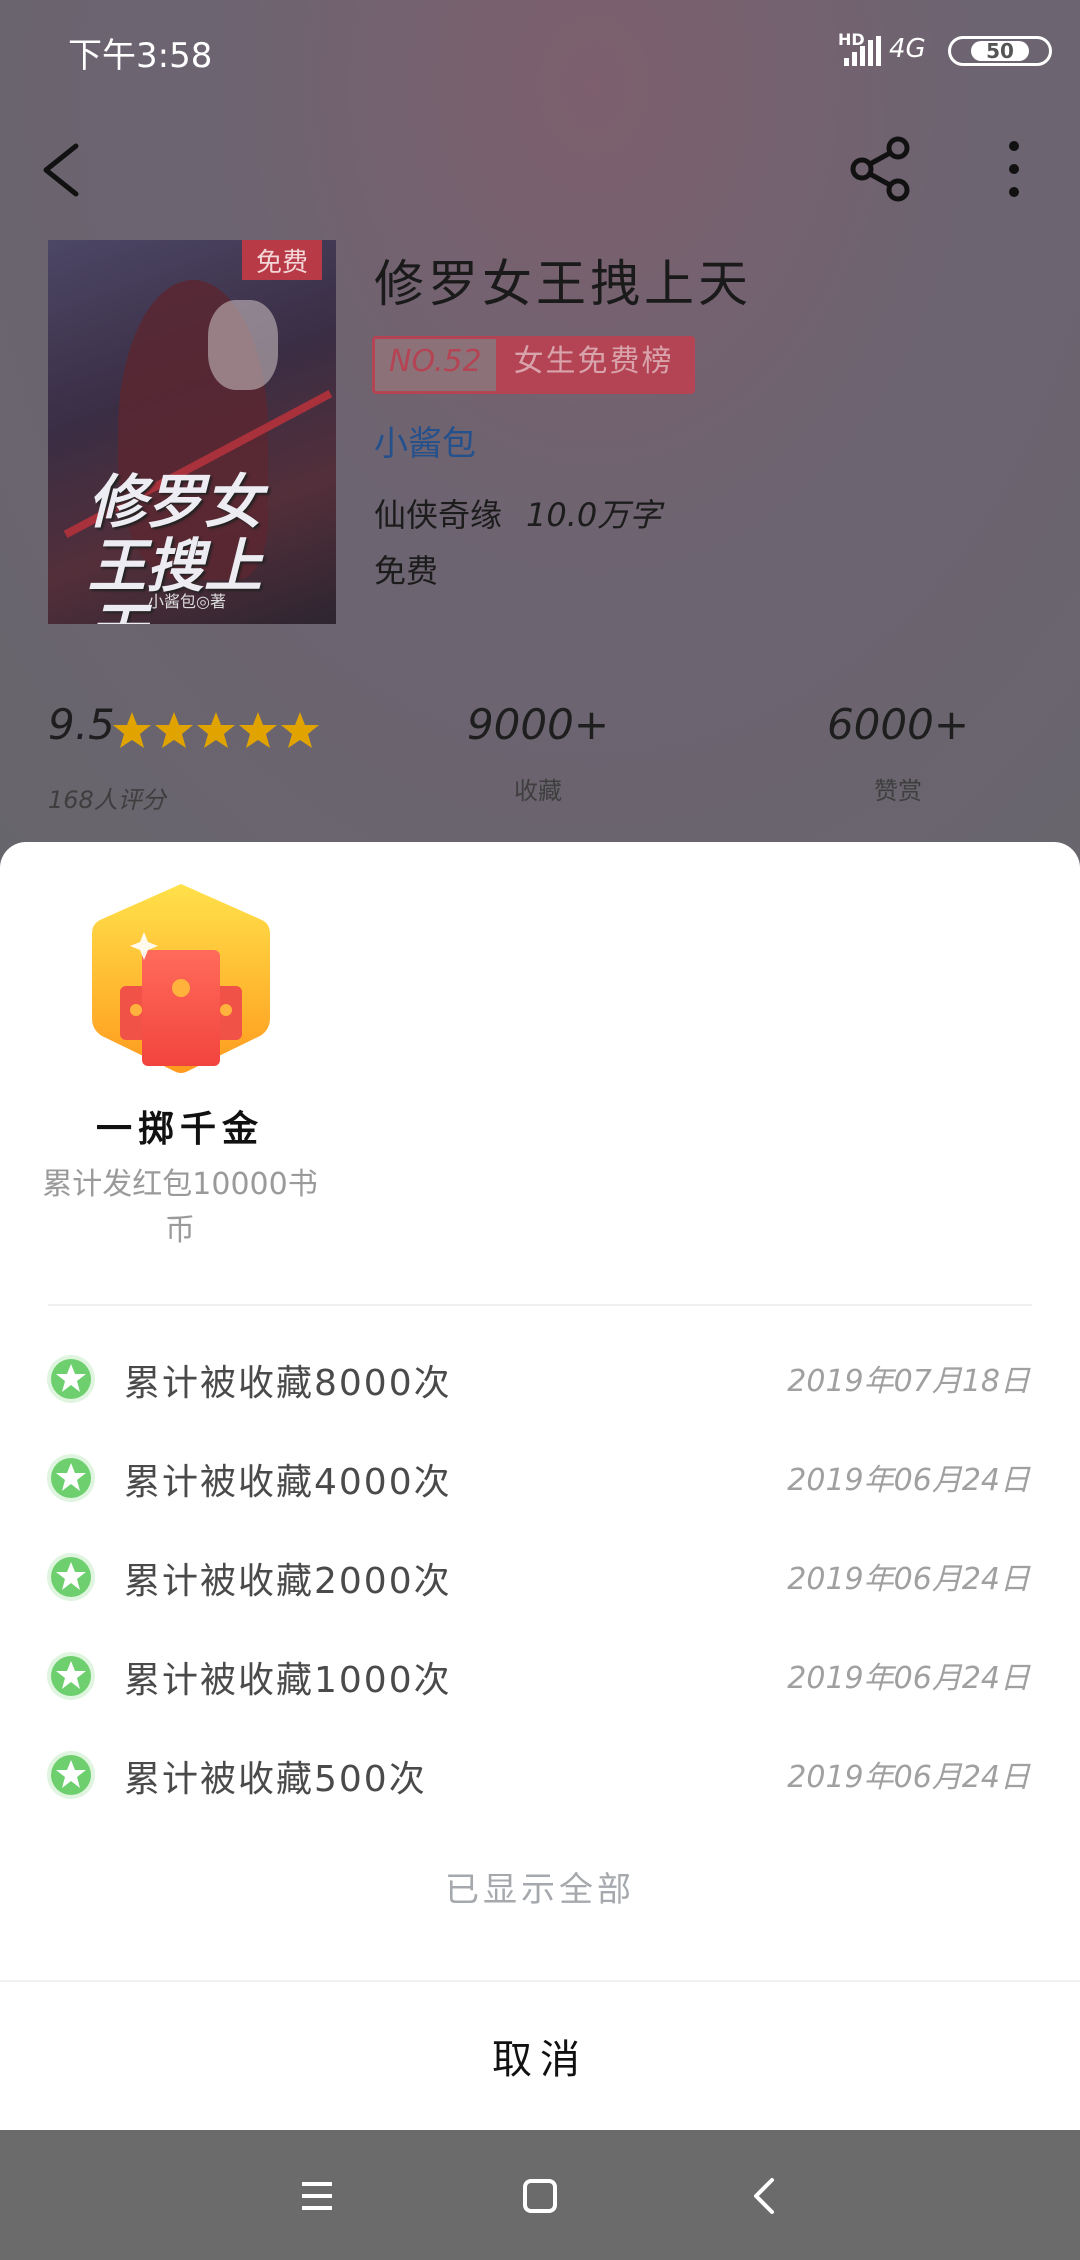 This screenshot has height=2260, width=1080. What do you see at coordinates (538, 753) in the screenshot?
I see `favorites-stat: 9000+ 收藏` at bounding box center [538, 753].